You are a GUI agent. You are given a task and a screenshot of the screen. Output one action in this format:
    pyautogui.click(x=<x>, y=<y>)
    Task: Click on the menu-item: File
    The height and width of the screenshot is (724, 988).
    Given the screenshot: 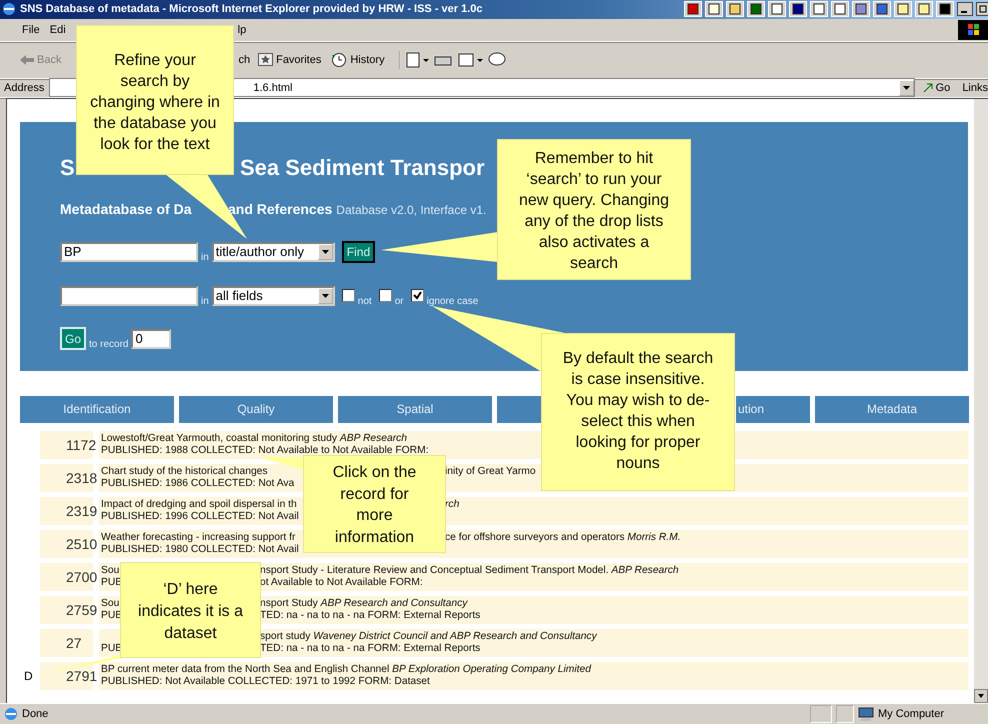 What is the action you would take?
    pyautogui.click(x=31, y=30)
    